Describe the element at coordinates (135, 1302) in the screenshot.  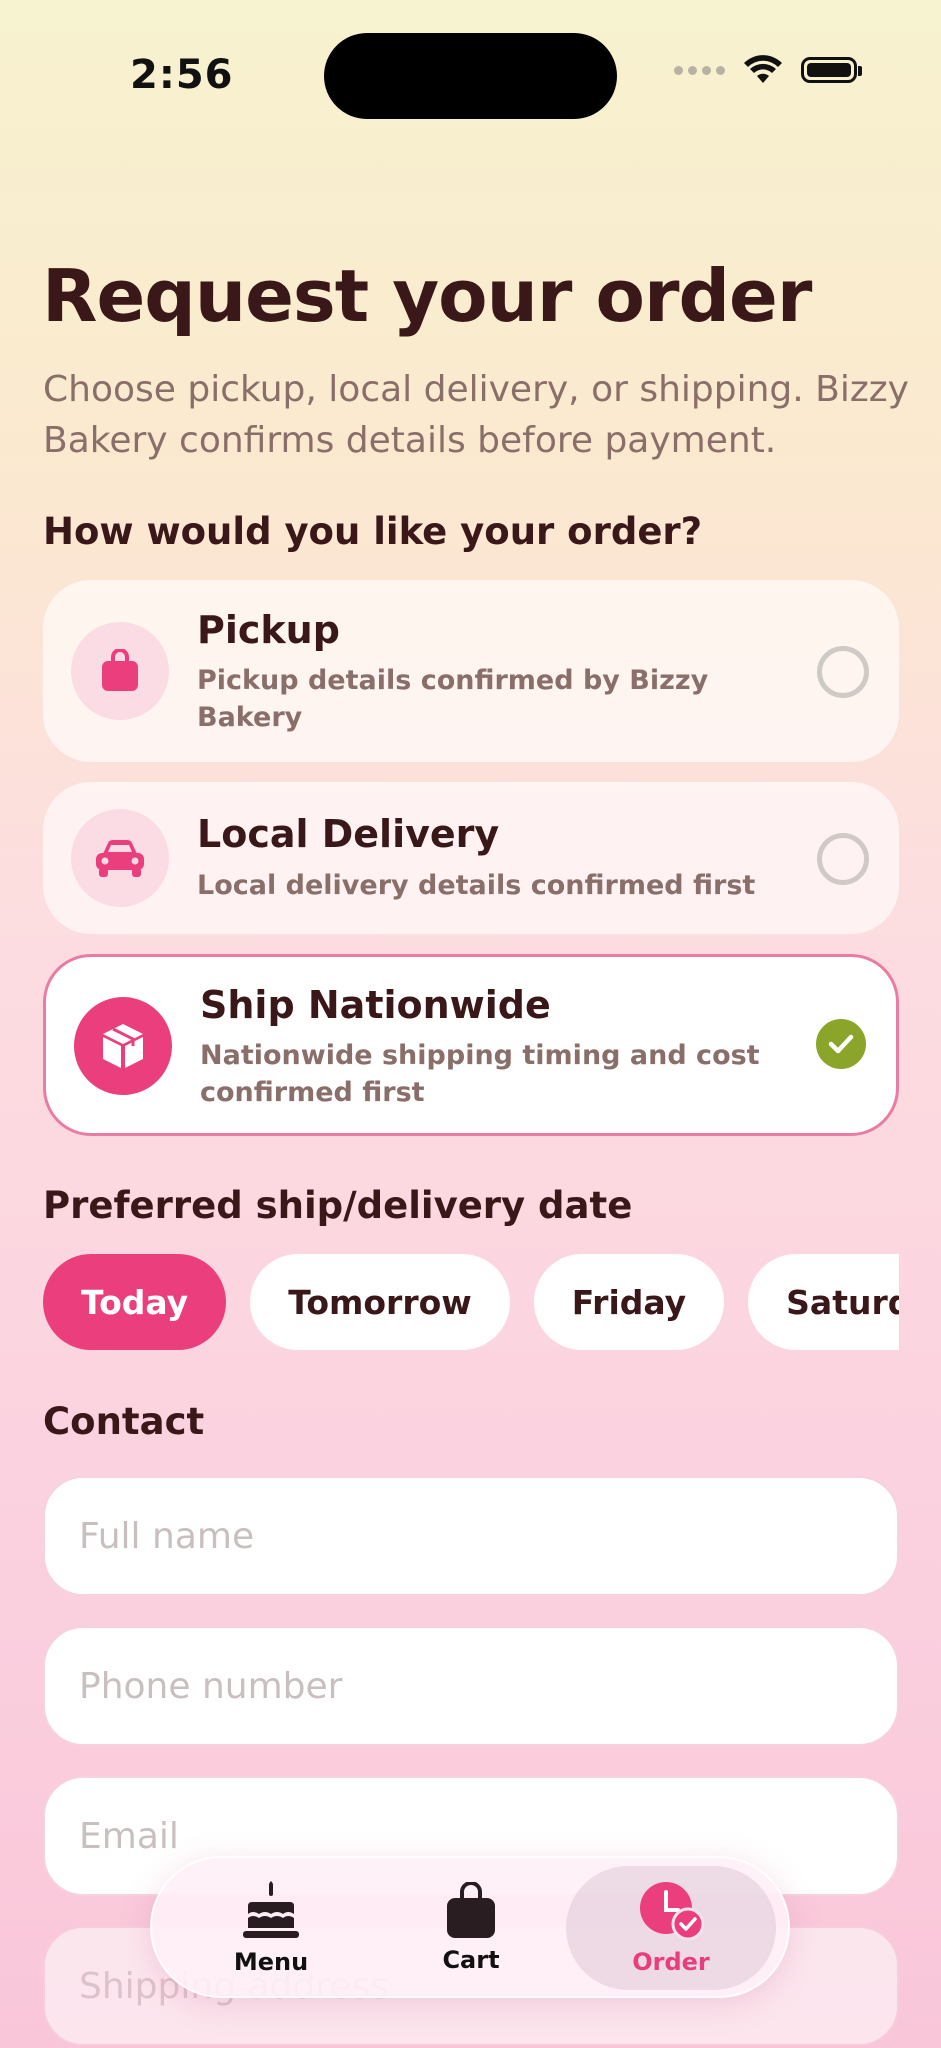
I see `chip-today: Today` at that location.